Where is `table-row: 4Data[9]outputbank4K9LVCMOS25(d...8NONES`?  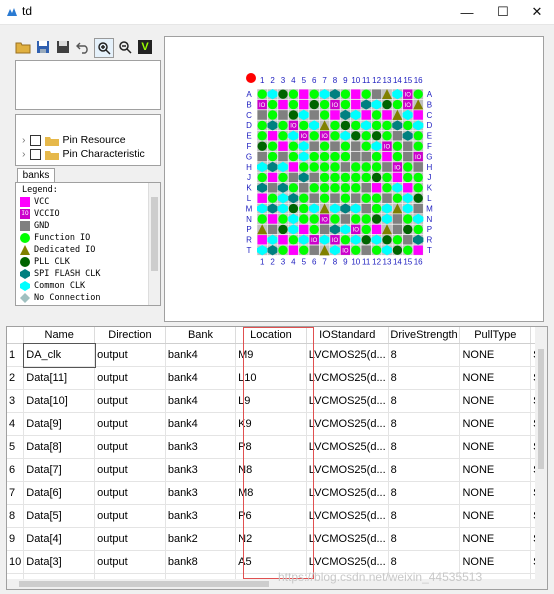
table-row: 4Data[9]outputbank4K9LVCMOS25(d...8NONES is located at coordinates (277, 424).